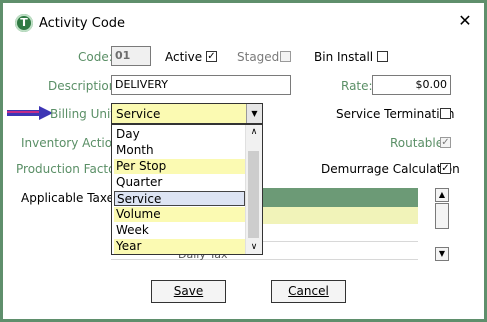 The width and height of the screenshot is (487, 322). Describe the element at coordinates (179, 182) in the screenshot. I see `billing-units-option: Quarter` at that location.